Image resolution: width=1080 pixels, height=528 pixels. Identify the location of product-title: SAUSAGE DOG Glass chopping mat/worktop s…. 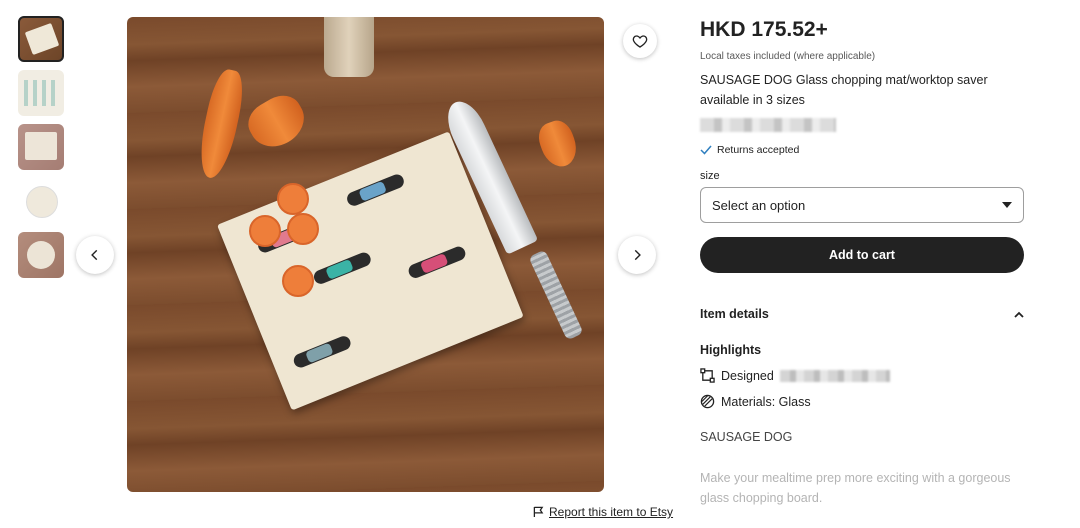
(844, 90).